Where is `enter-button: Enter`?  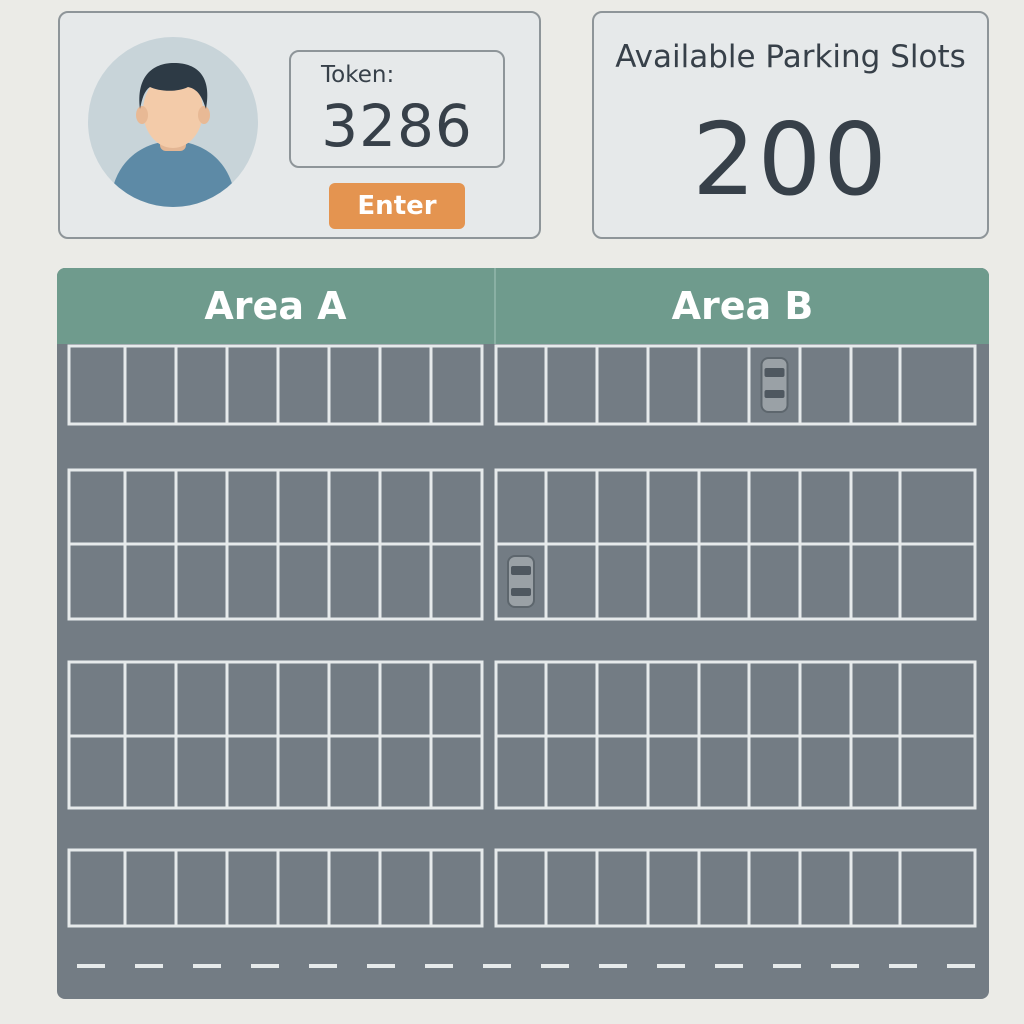
enter-button: Enter is located at coordinates (397, 206).